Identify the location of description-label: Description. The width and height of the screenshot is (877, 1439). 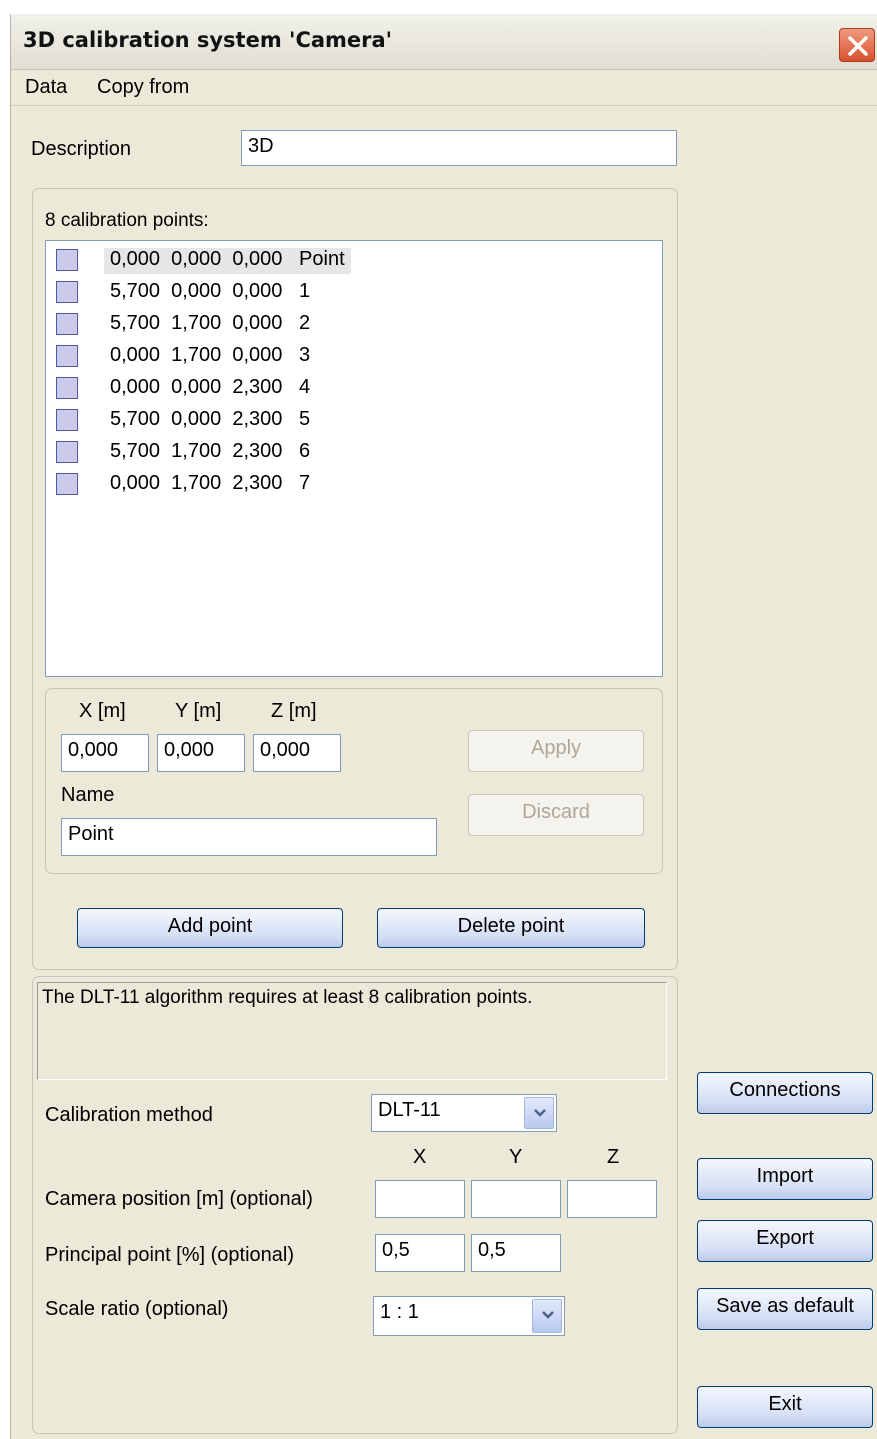
(81, 149).